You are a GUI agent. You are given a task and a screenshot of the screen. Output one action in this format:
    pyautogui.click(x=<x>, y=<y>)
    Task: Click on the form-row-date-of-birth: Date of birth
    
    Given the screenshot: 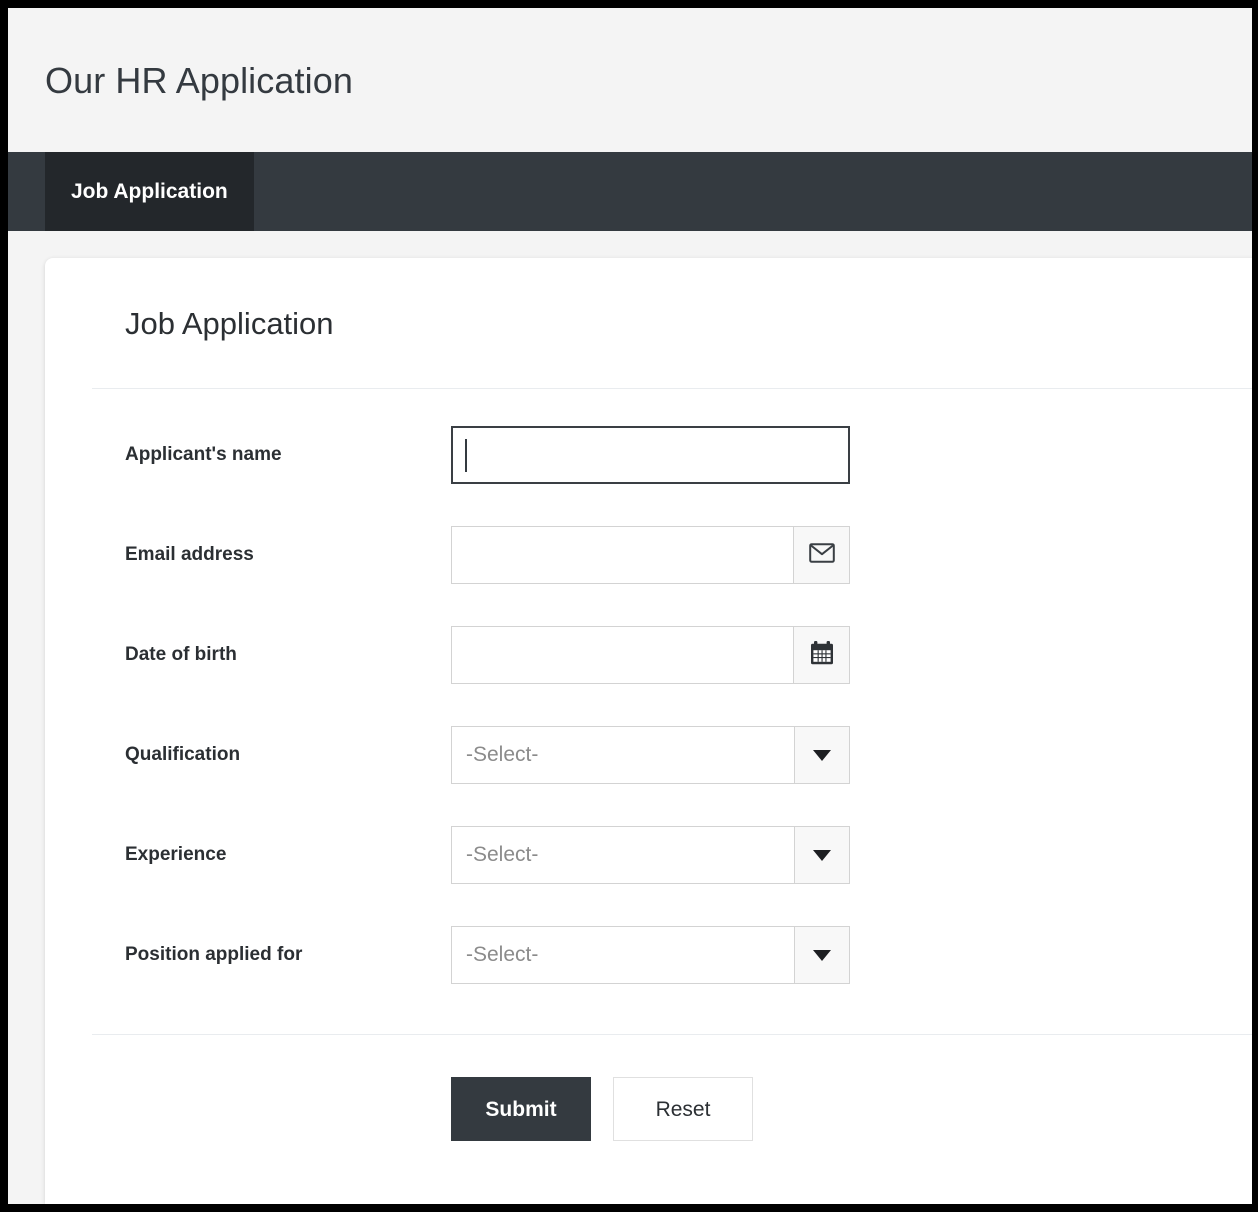 What is the action you would take?
    pyautogui.click(x=648, y=655)
    